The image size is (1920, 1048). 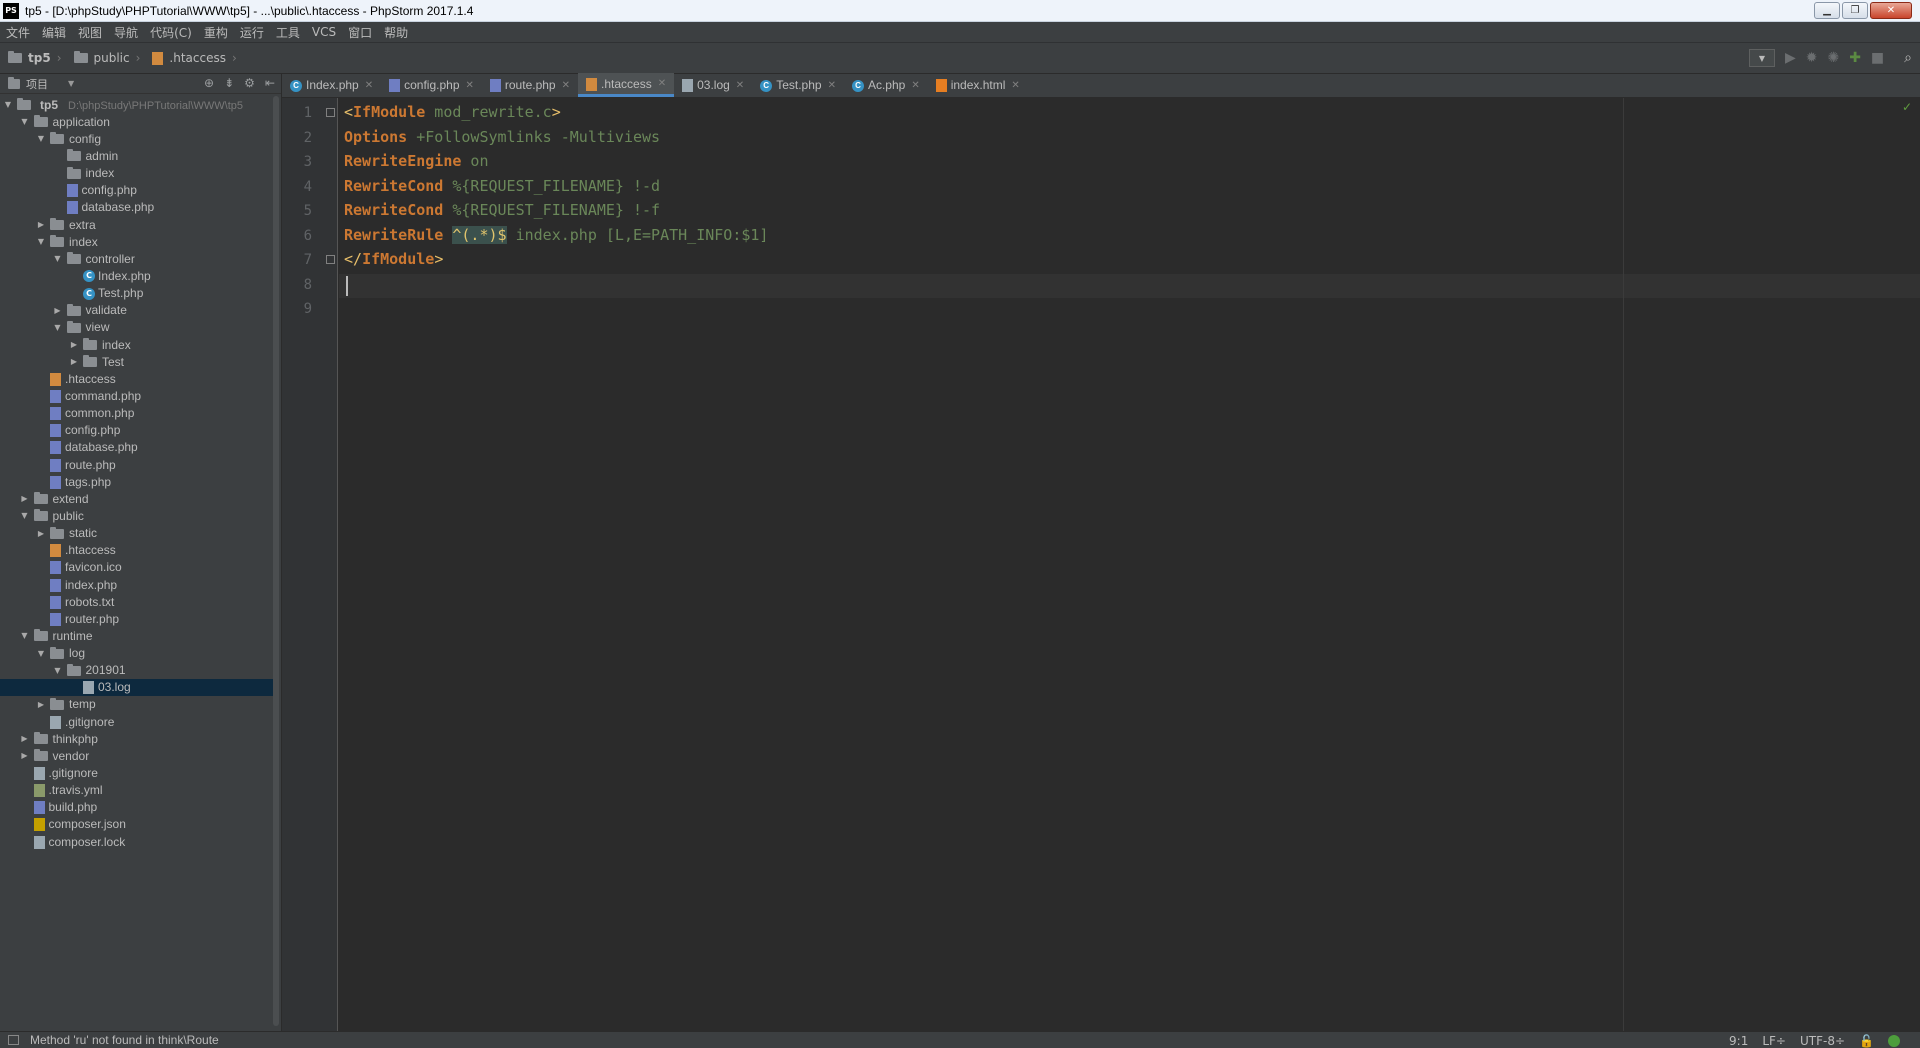 What do you see at coordinates (71, 83) in the screenshot?
I see `chevron-down-icon: ▼` at bounding box center [71, 83].